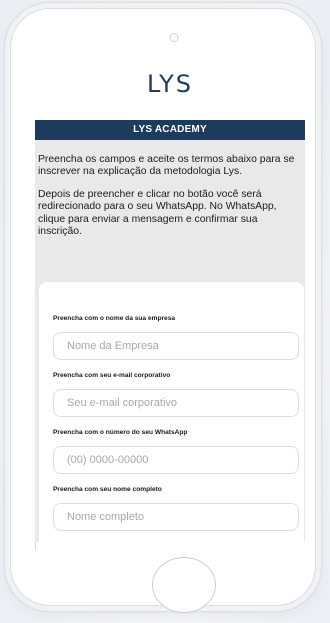 The width and height of the screenshot is (330, 623). I want to click on whatsapp-label: Preencha com o número do seu WhatsApp, so click(120, 432).